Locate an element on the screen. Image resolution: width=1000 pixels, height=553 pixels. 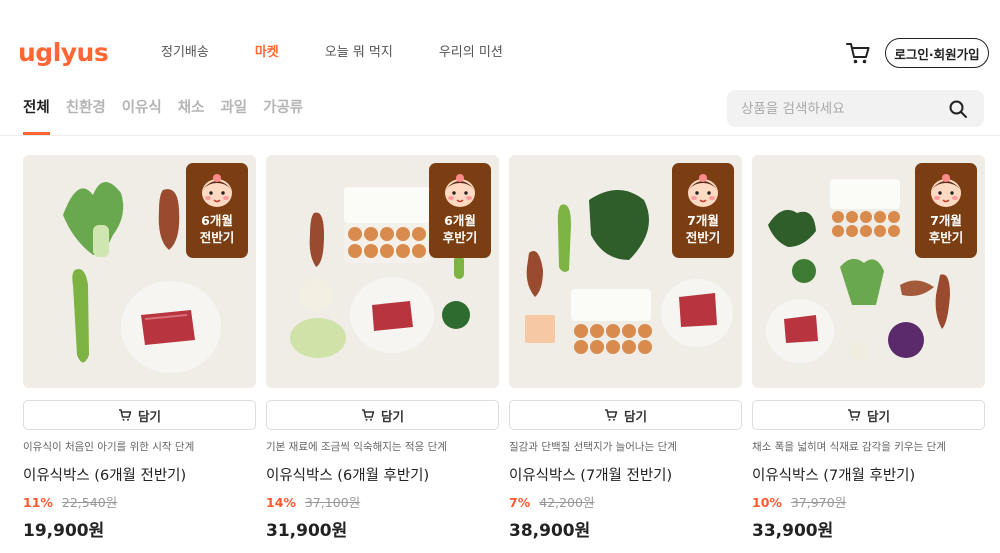
age-badge: 6개월 후반기 is located at coordinates (460, 210).